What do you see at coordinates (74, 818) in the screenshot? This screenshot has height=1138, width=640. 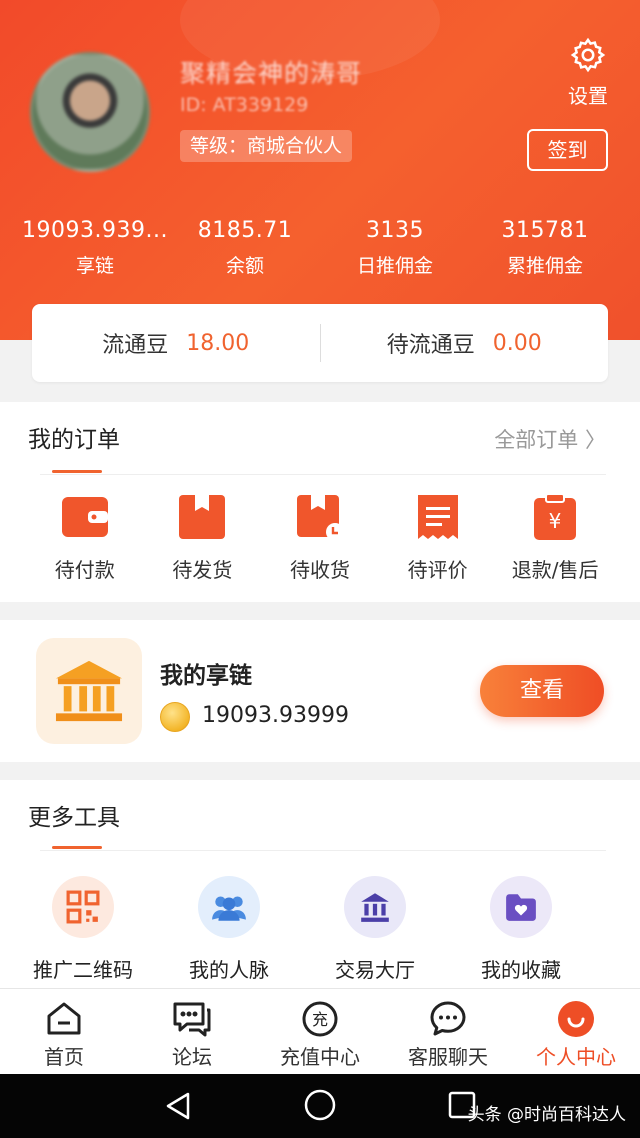 I see `section-title: 更多工具` at bounding box center [74, 818].